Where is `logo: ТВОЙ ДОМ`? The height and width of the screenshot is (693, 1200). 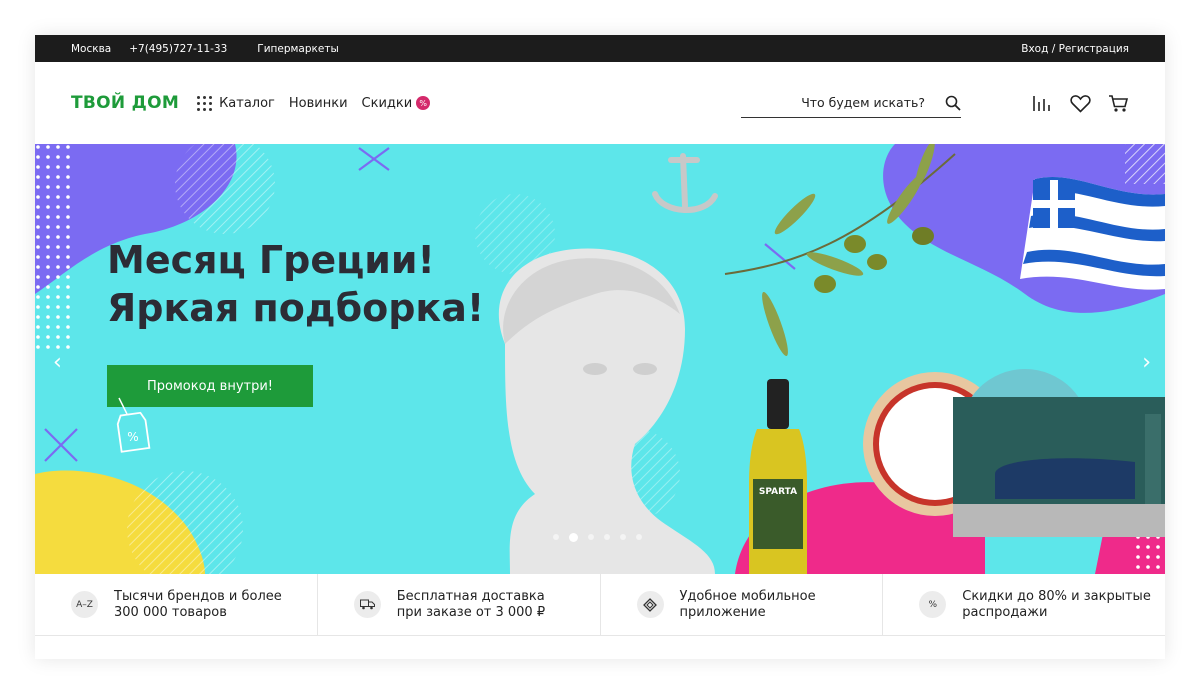 logo: ТВОЙ ДОМ is located at coordinates (125, 103).